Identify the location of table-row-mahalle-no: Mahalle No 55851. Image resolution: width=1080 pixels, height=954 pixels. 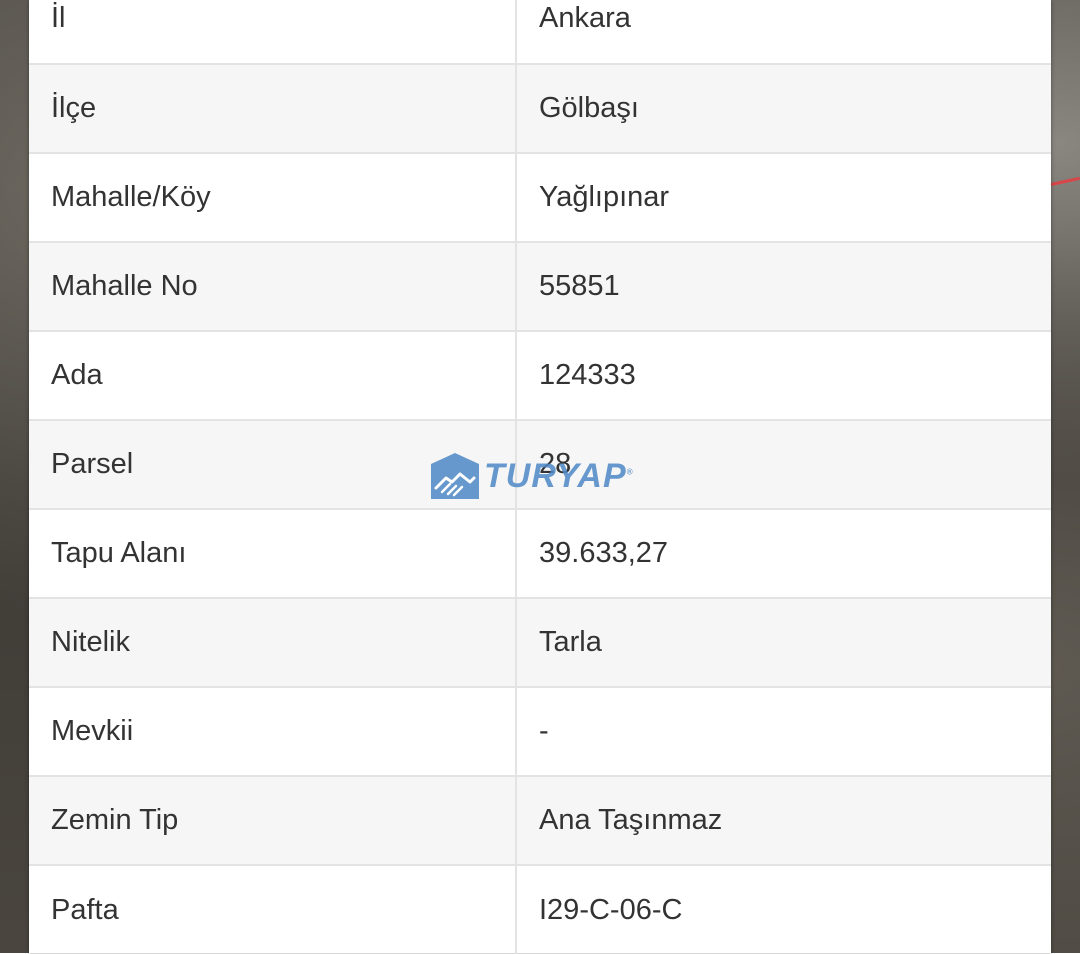
(540, 287).